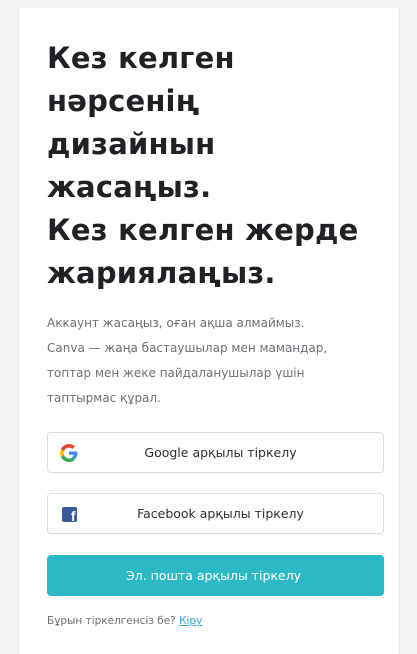 Image resolution: width=417 pixels, height=654 pixels. What do you see at coordinates (190, 621) in the screenshot?
I see `login-link: Кіру` at bounding box center [190, 621].